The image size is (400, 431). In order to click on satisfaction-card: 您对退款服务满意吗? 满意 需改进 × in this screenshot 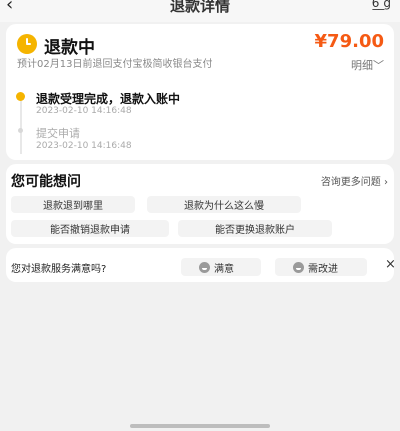, I will do `click(201, 265)`.